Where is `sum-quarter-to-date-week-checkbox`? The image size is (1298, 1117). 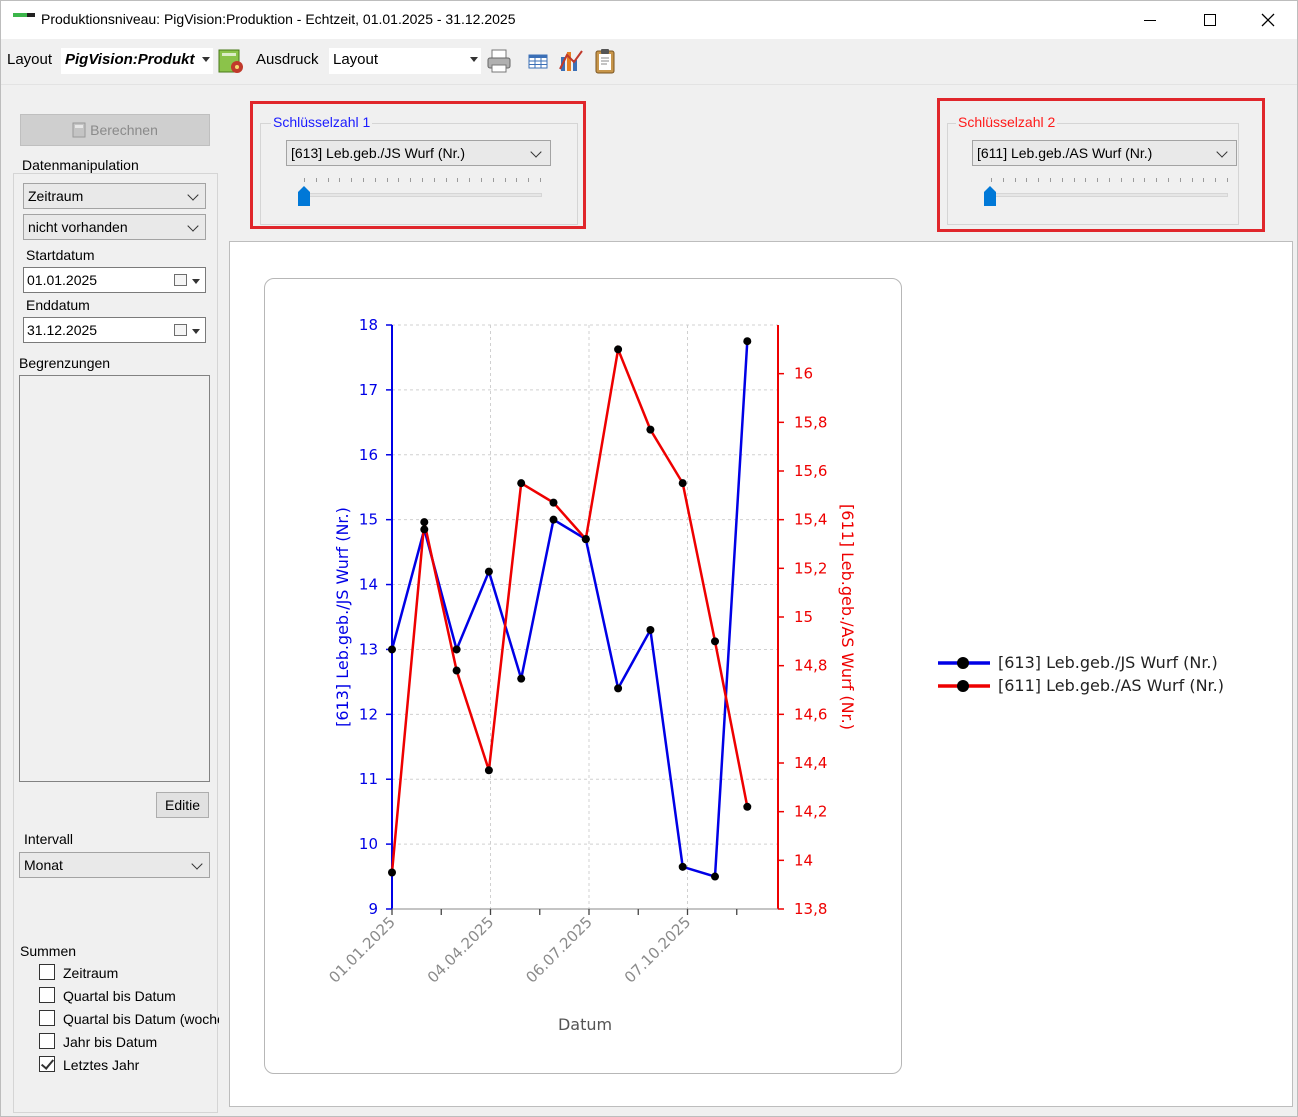
sum-quarter-to-date-week-checkbox is located at coordinates (47, 1018).